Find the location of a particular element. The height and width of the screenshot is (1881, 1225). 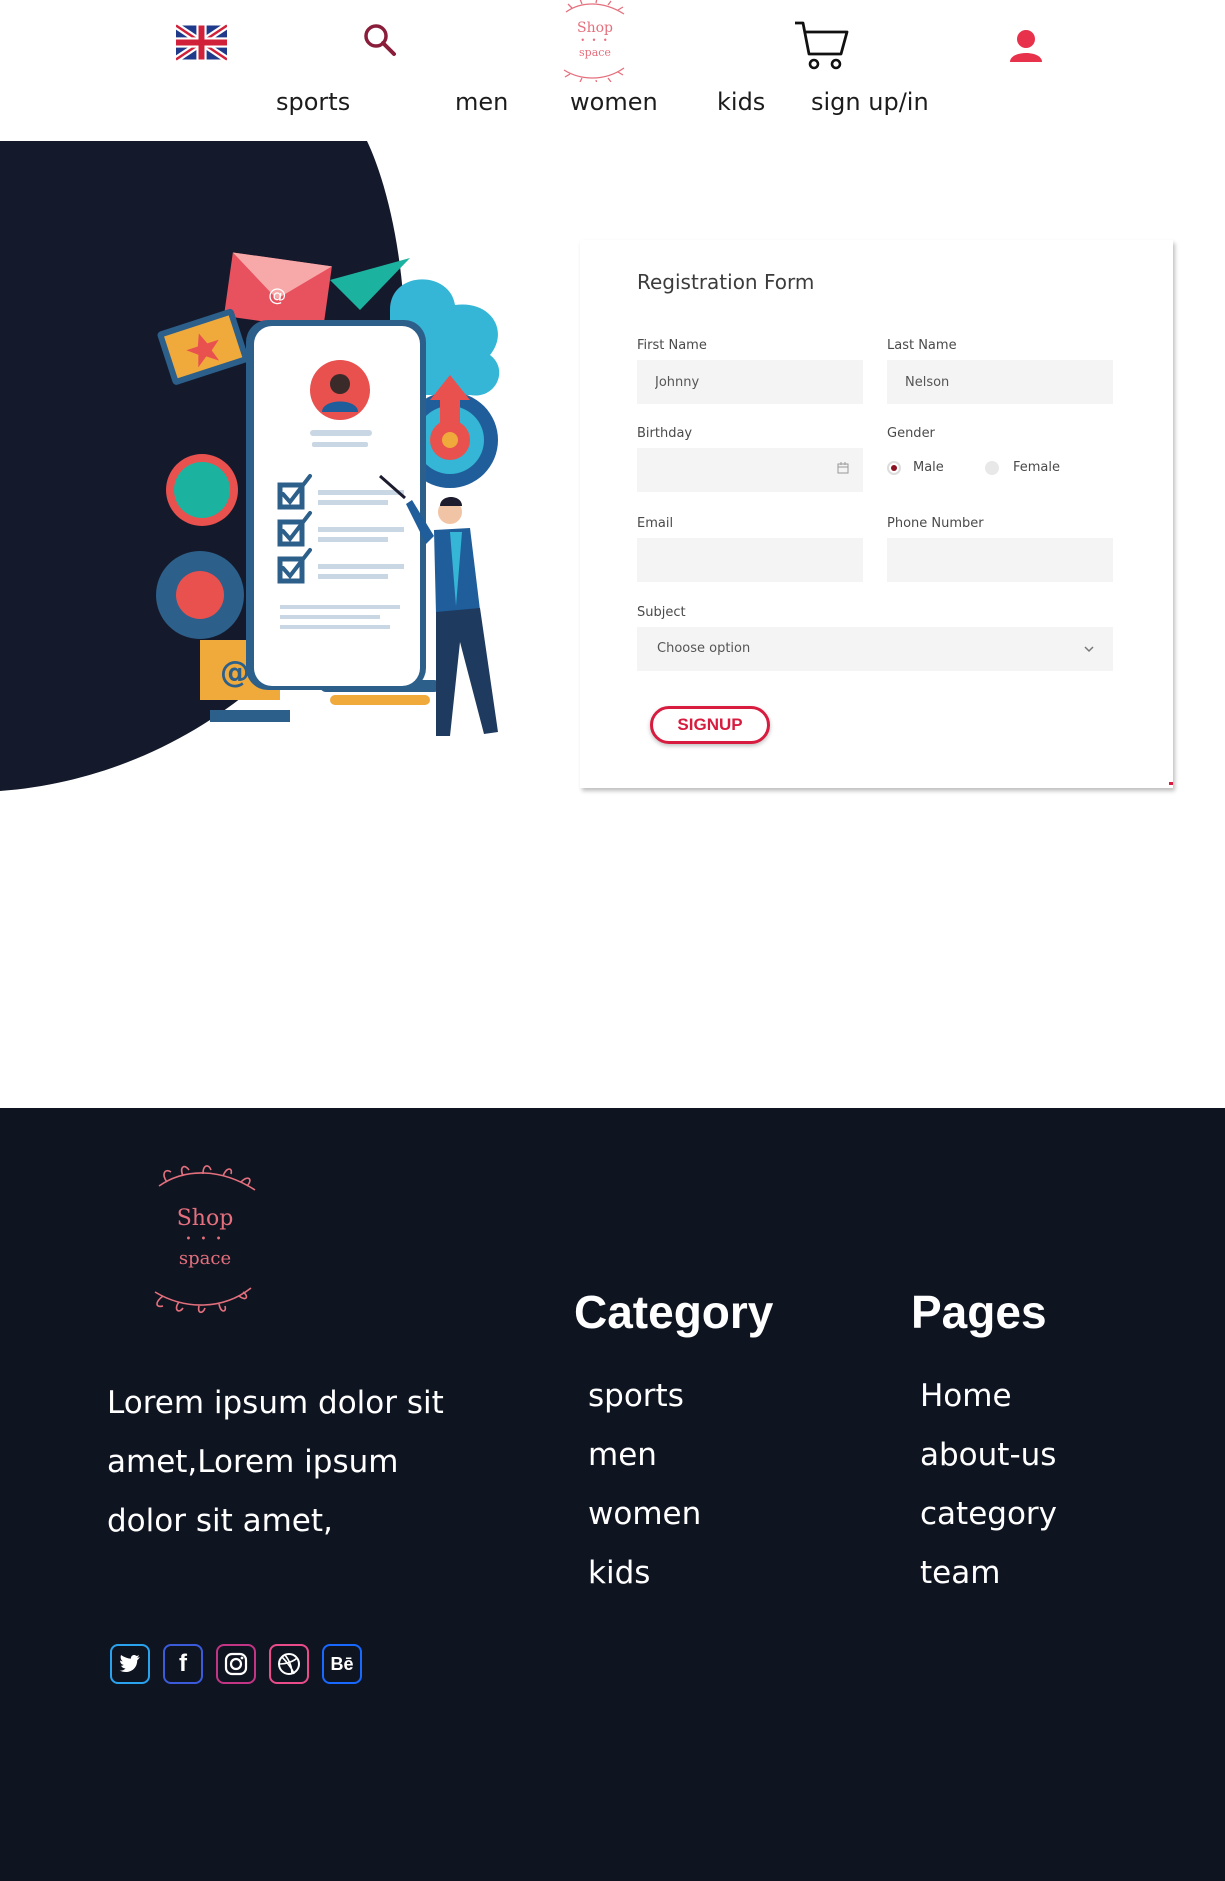

radio-dot is located at coordinates (894, 468).